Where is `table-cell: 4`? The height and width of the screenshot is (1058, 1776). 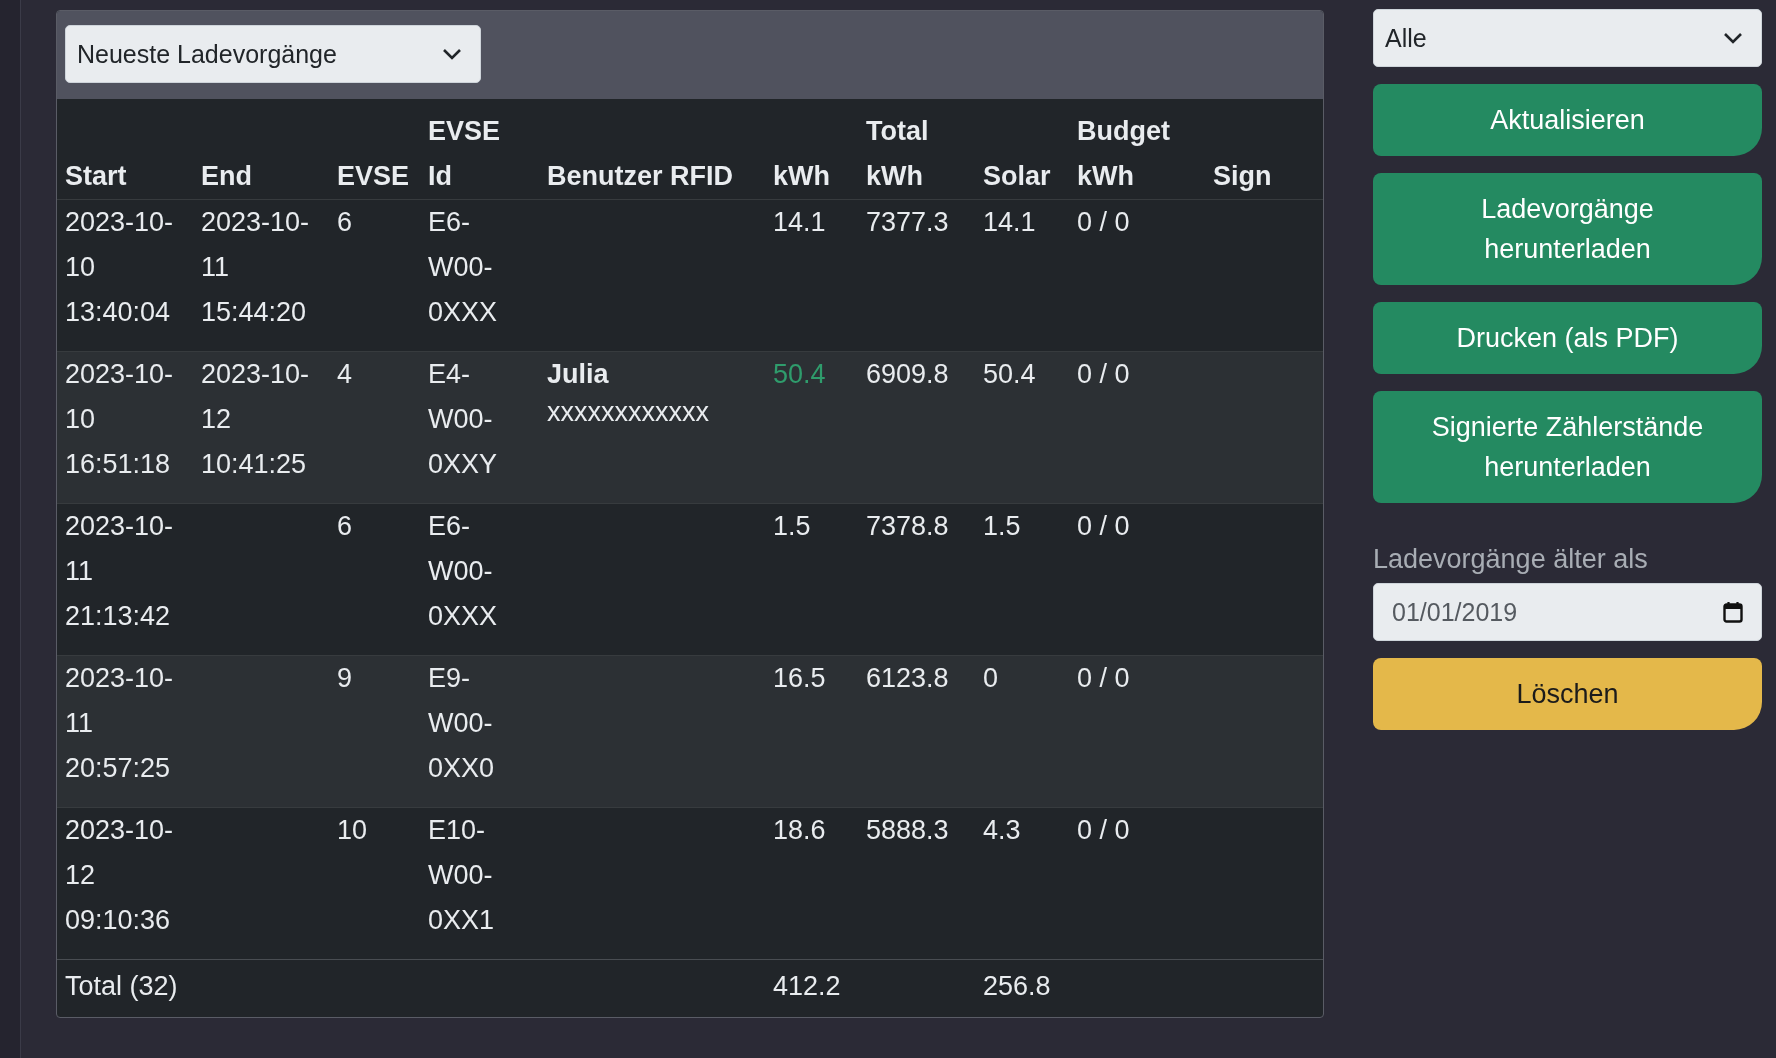 table-cell: 4 is located at coordinates (345, 374).